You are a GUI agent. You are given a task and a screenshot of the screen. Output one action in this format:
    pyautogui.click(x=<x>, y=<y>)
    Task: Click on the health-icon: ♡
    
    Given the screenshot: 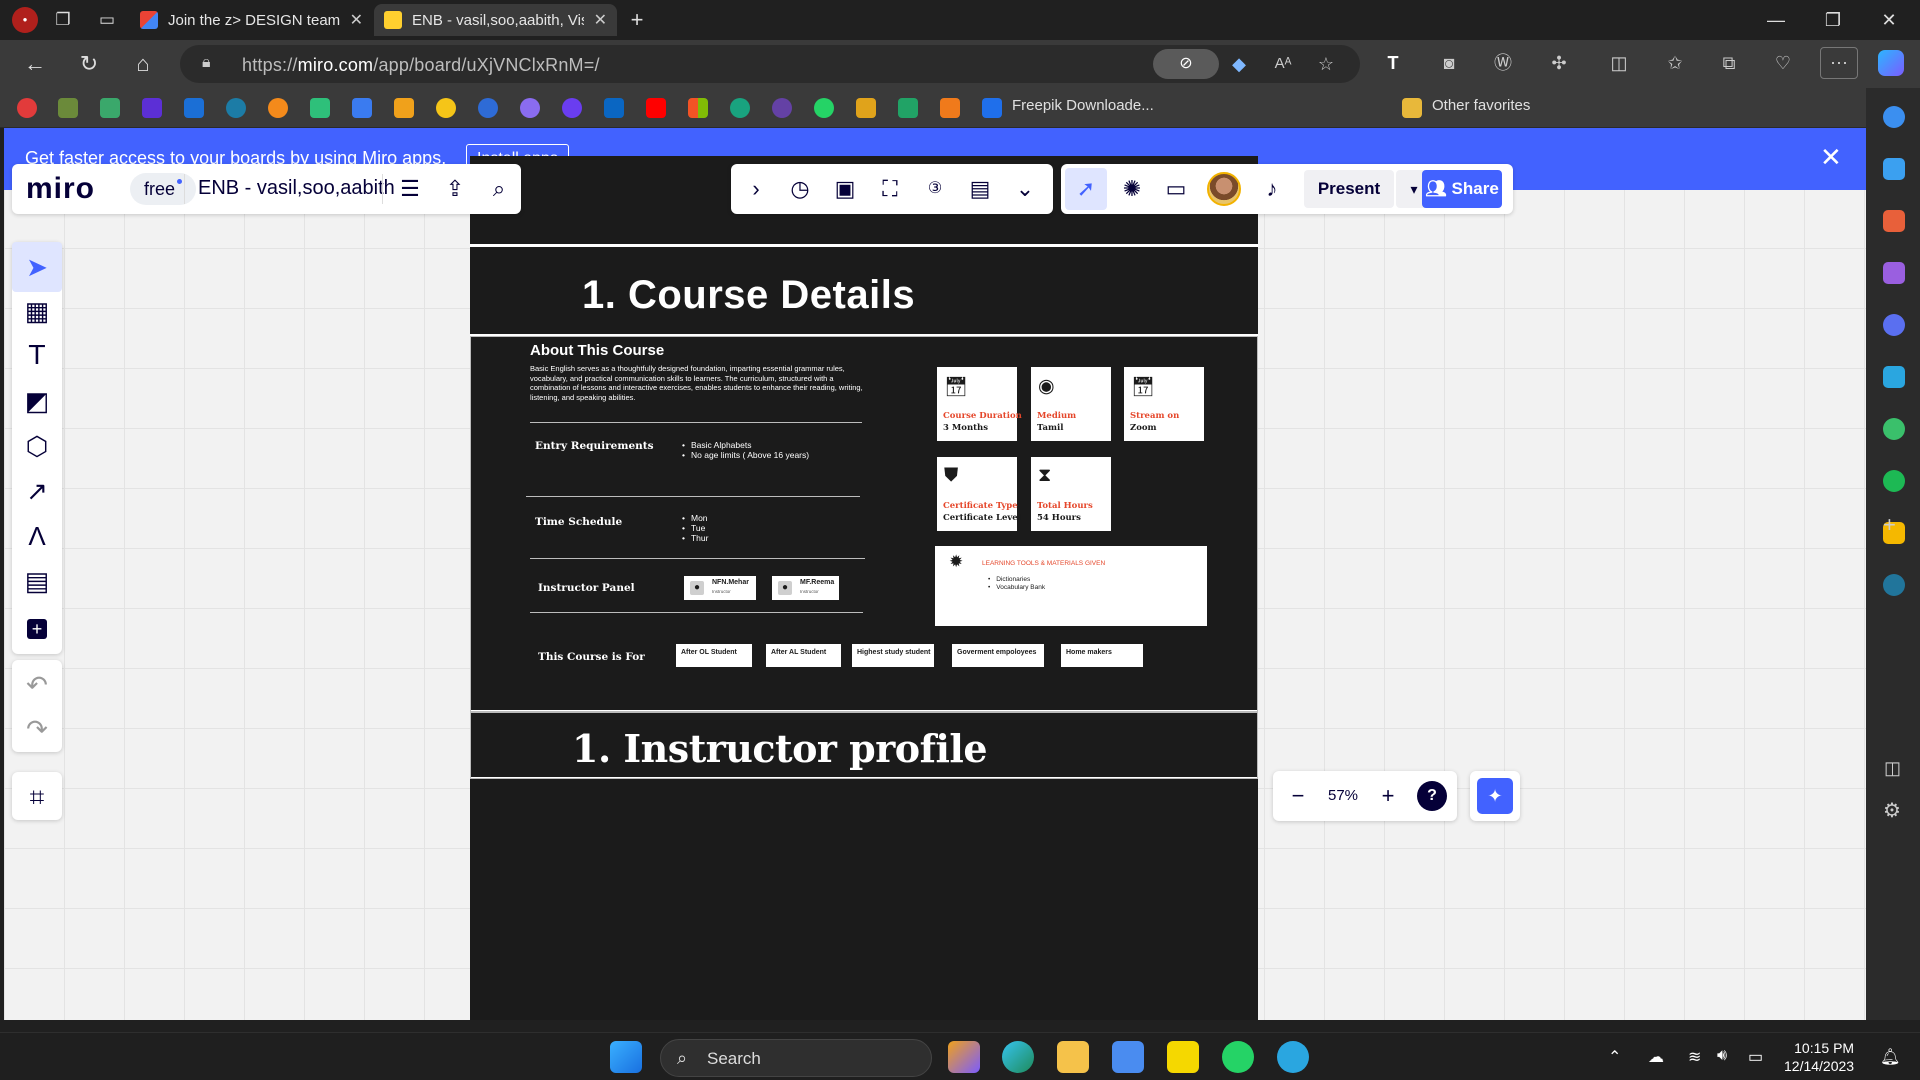 What is the action you would take?
    pyautogui.click(x=1783, y=63)
    